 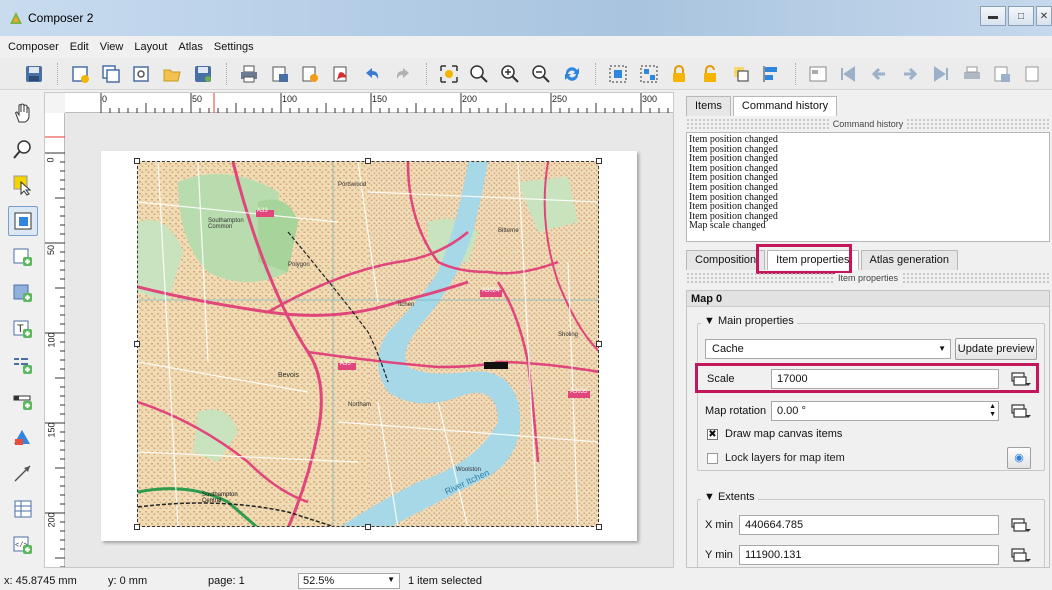 What do you see at coordinates (712, 458) in the screenshot?
I see `lock-layers-checkbox` at bounding box center [712, 458].